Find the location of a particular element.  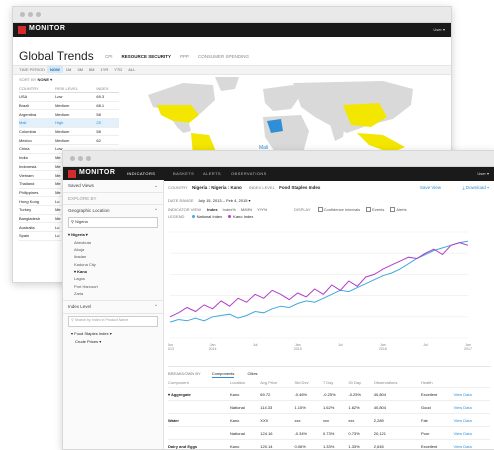

period-now: NOW is located at coordinates (55, 69).